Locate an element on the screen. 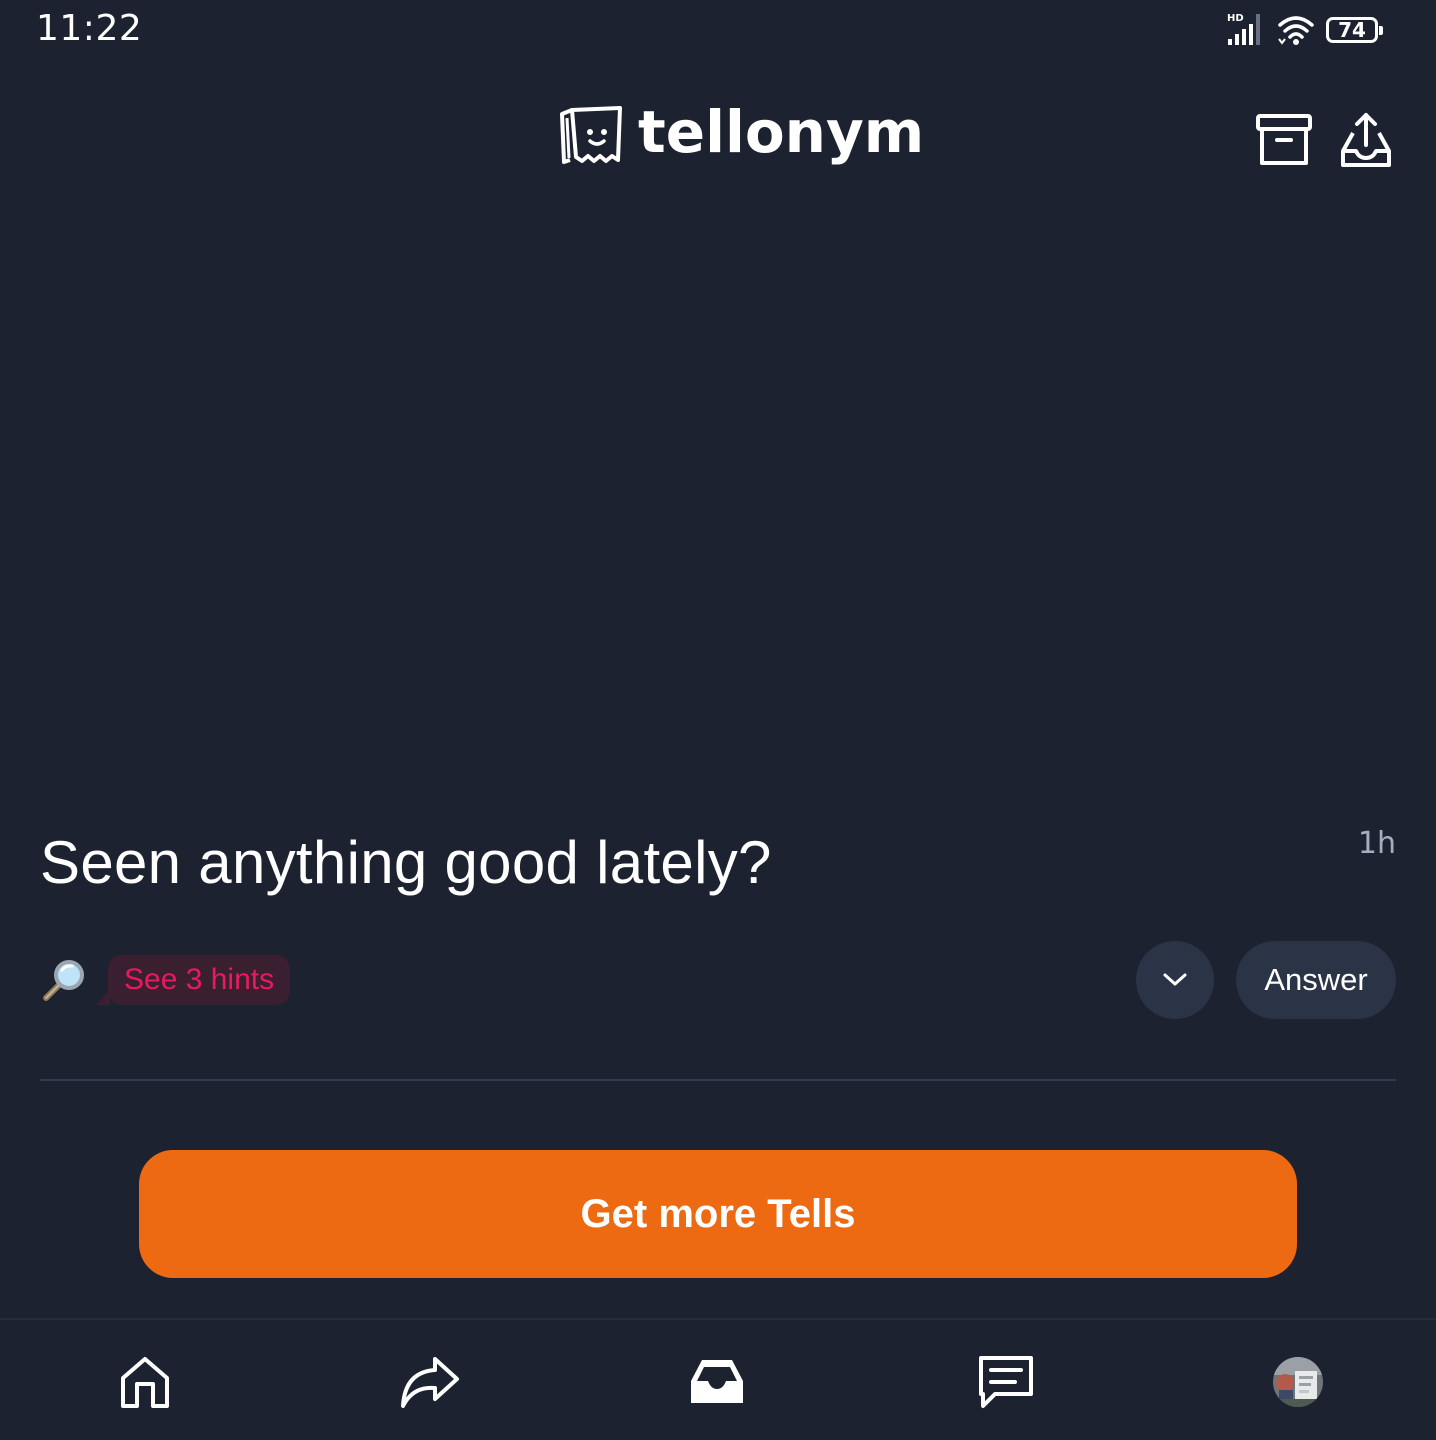  avatar is located at coordinates (1298, 1382).